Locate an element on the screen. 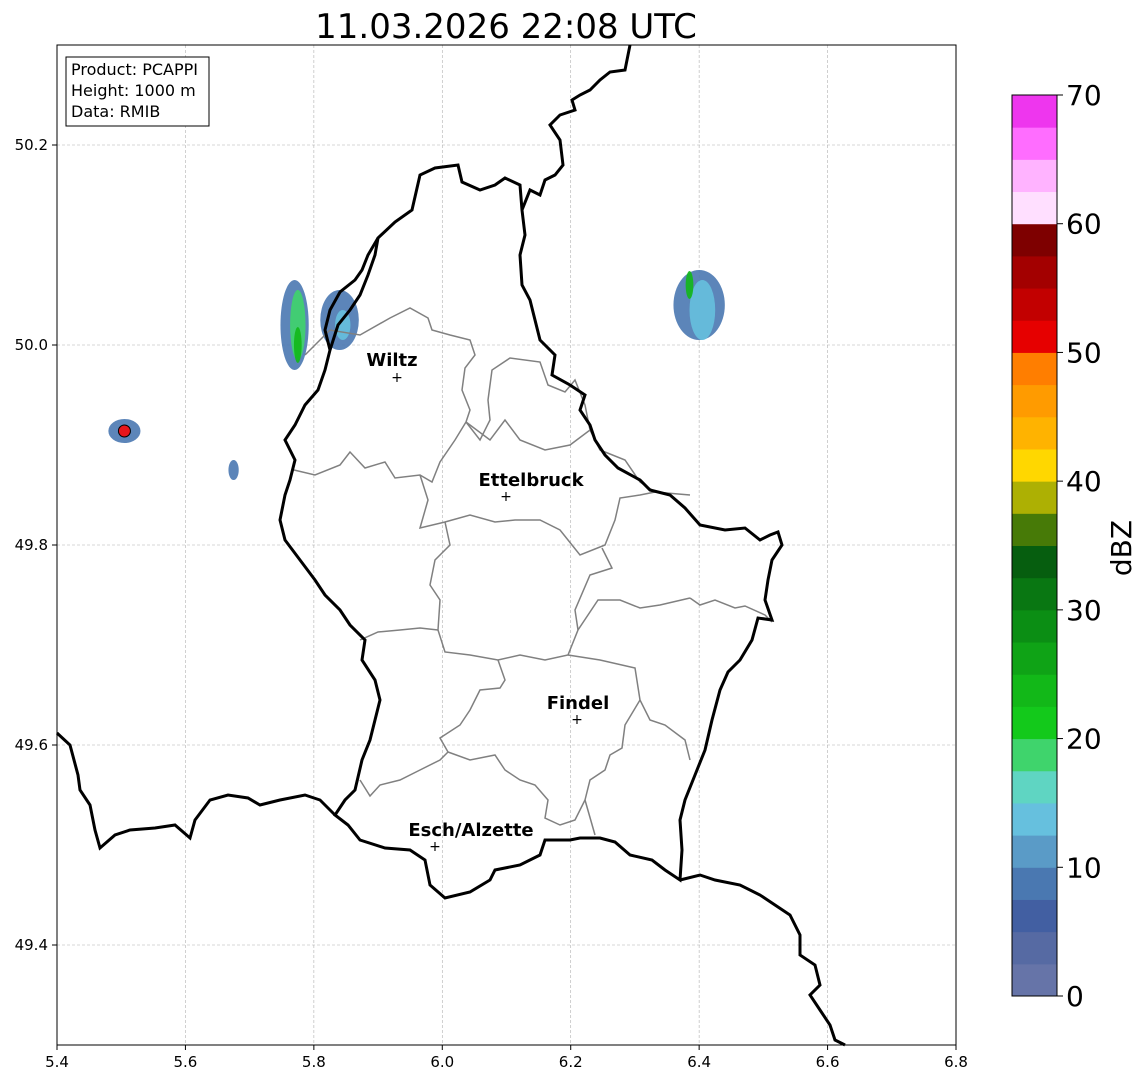 This screenshot has width=1145, height=1084. y-tick-label: 49.6 is located at coordinates (31, 745).